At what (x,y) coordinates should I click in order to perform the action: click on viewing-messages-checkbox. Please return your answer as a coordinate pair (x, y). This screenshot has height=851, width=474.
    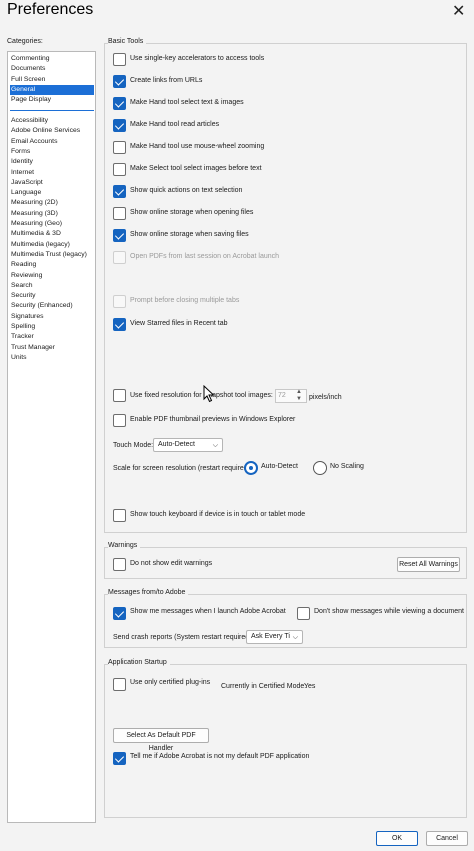
    Looking at the image, I should click on (303, 613).